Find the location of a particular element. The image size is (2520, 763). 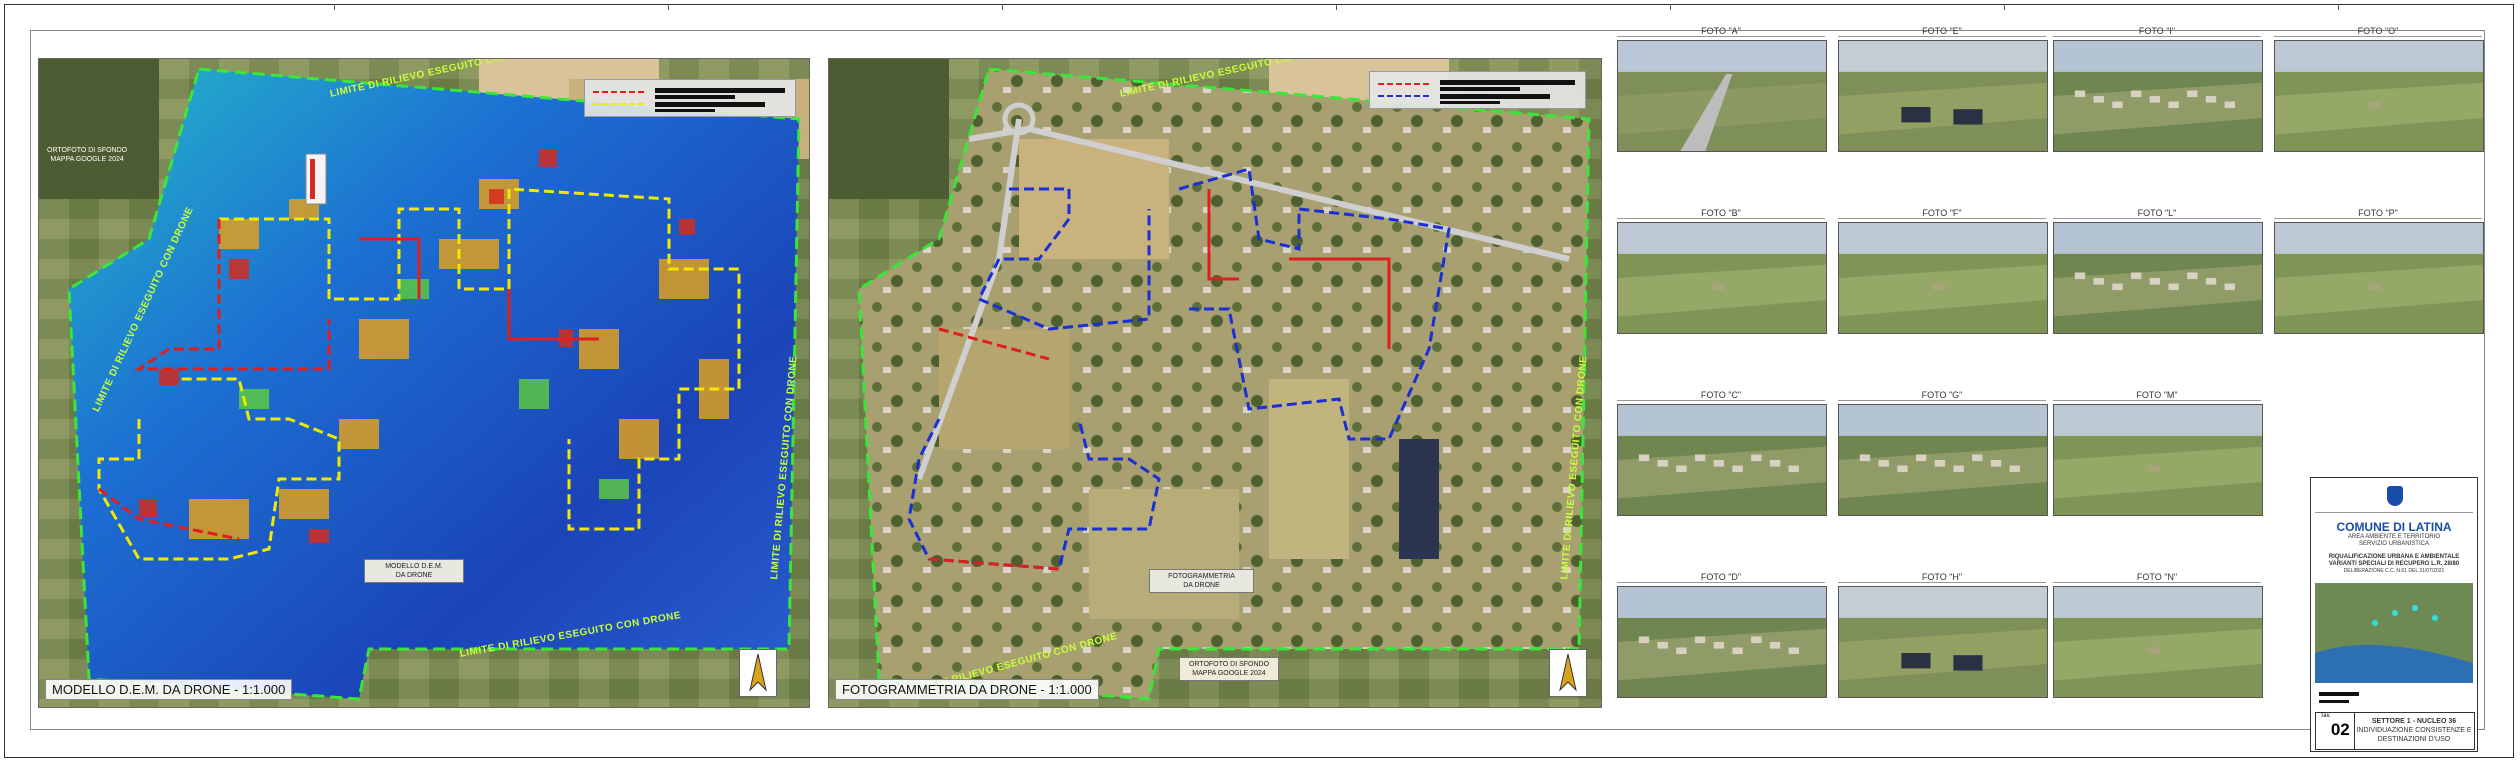

title-block-locator-map is located at coordinates (2394, 633).